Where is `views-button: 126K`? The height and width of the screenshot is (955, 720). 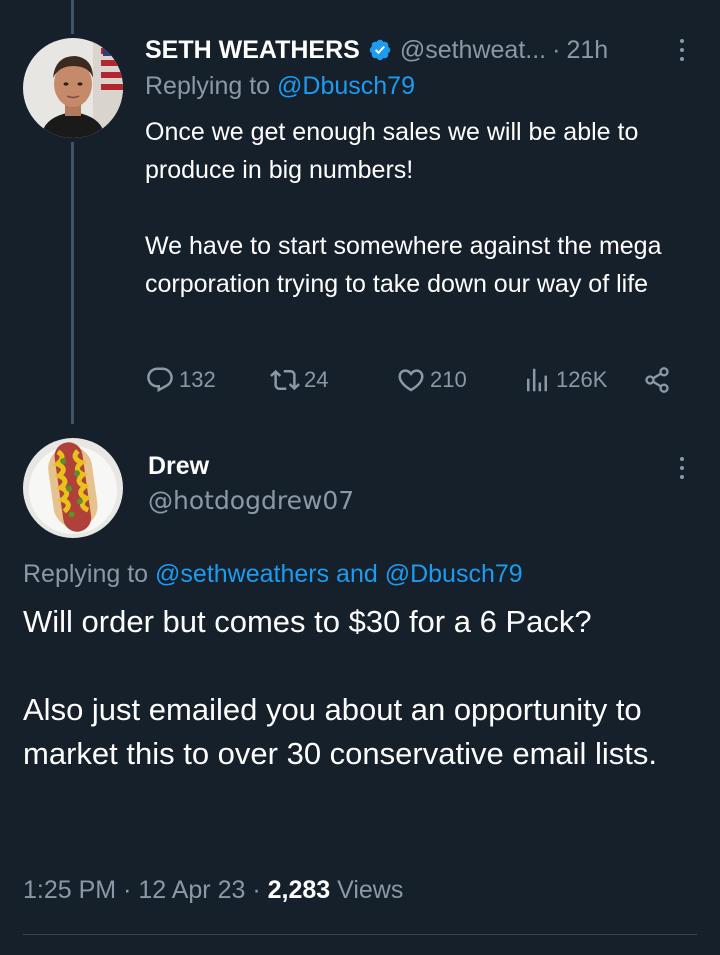 views-button: 126K is located at coordinates (564, 380).